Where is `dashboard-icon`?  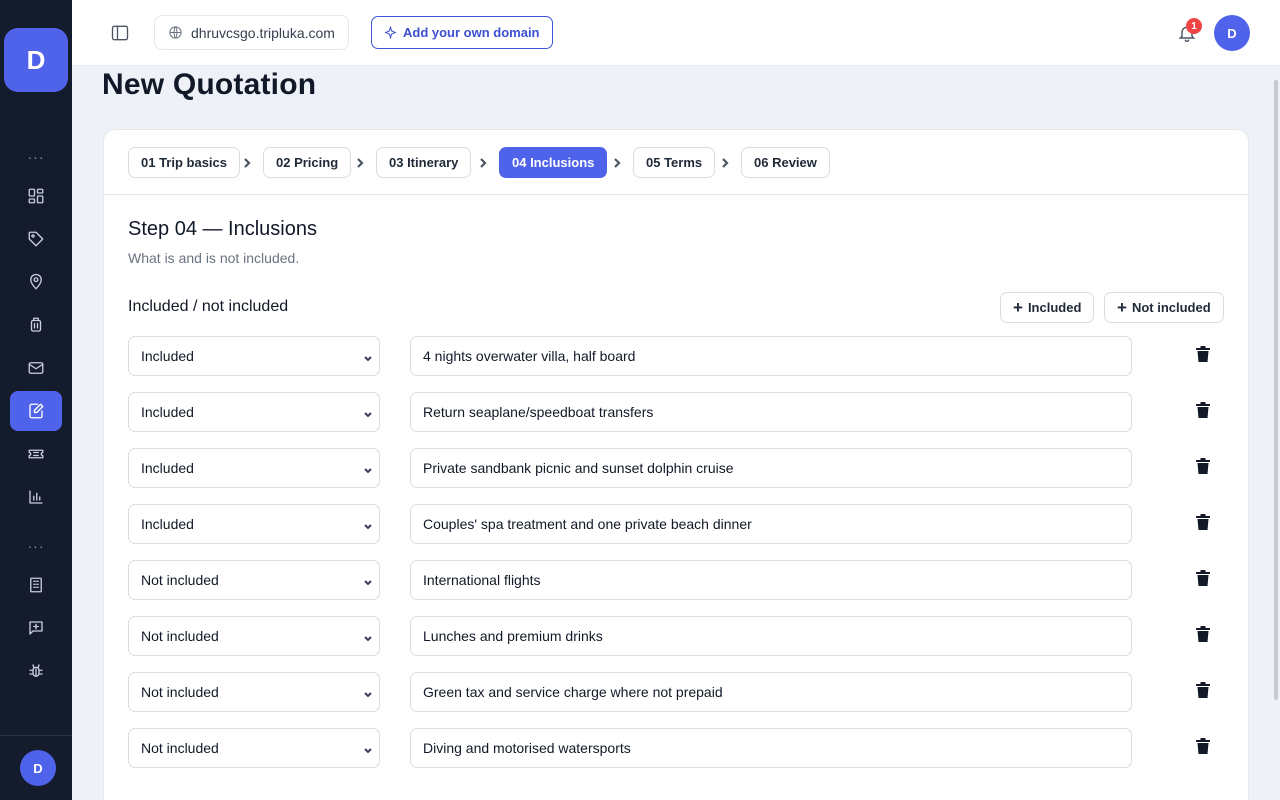
dashboard-icon is located at coordinates (36, 196).